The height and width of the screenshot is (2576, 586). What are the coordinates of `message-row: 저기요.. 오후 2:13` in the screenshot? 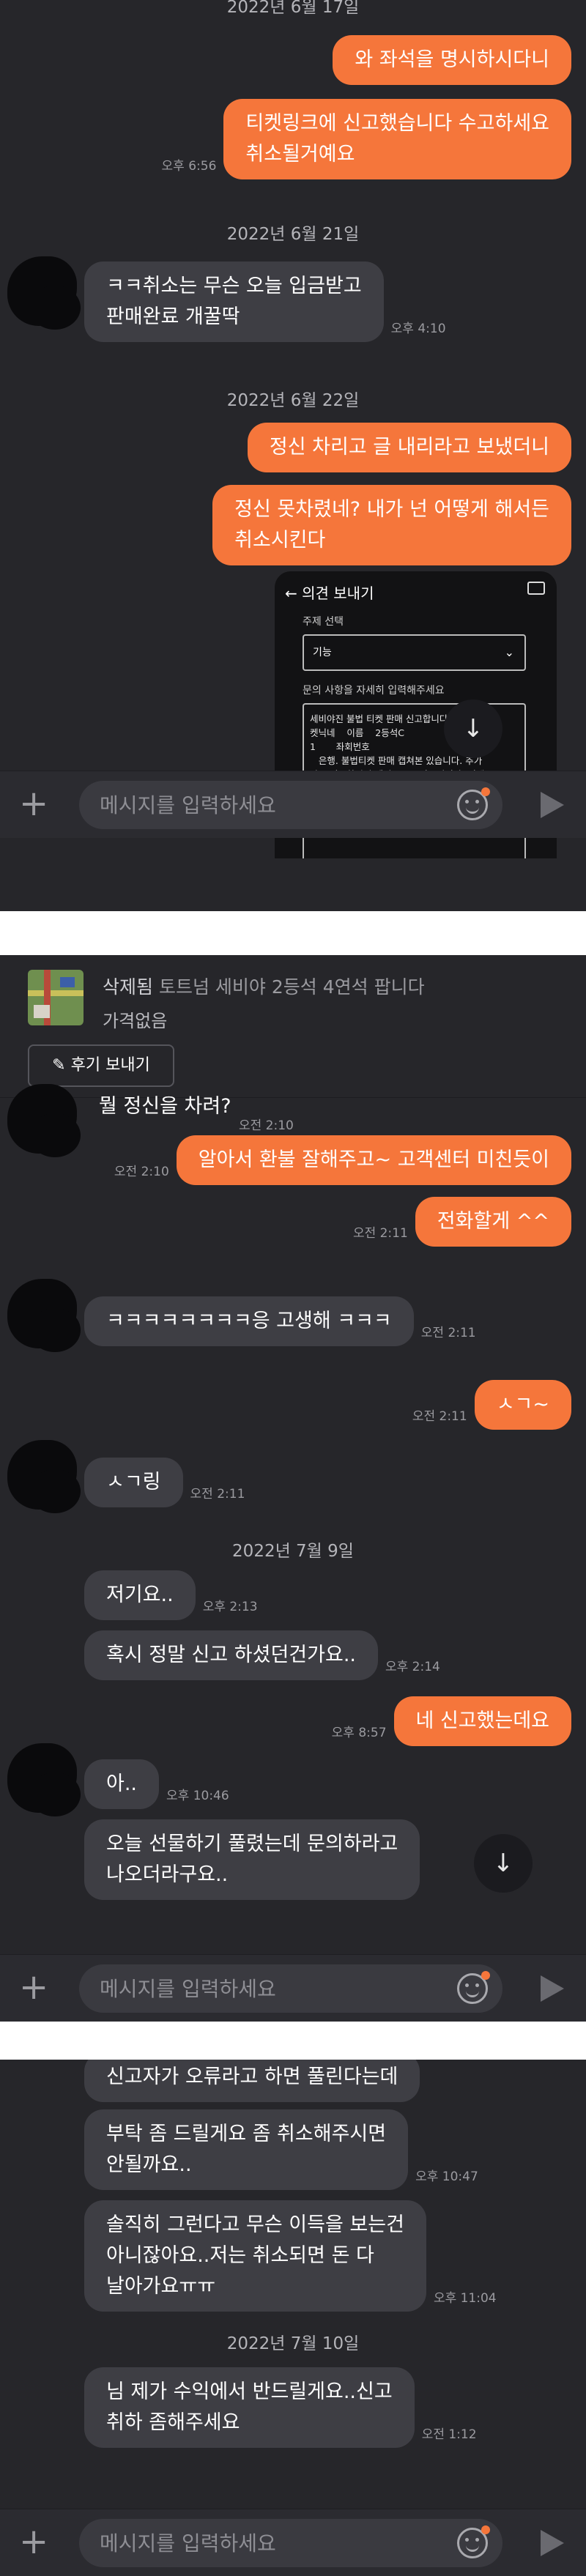 It's located at (175, 1595).